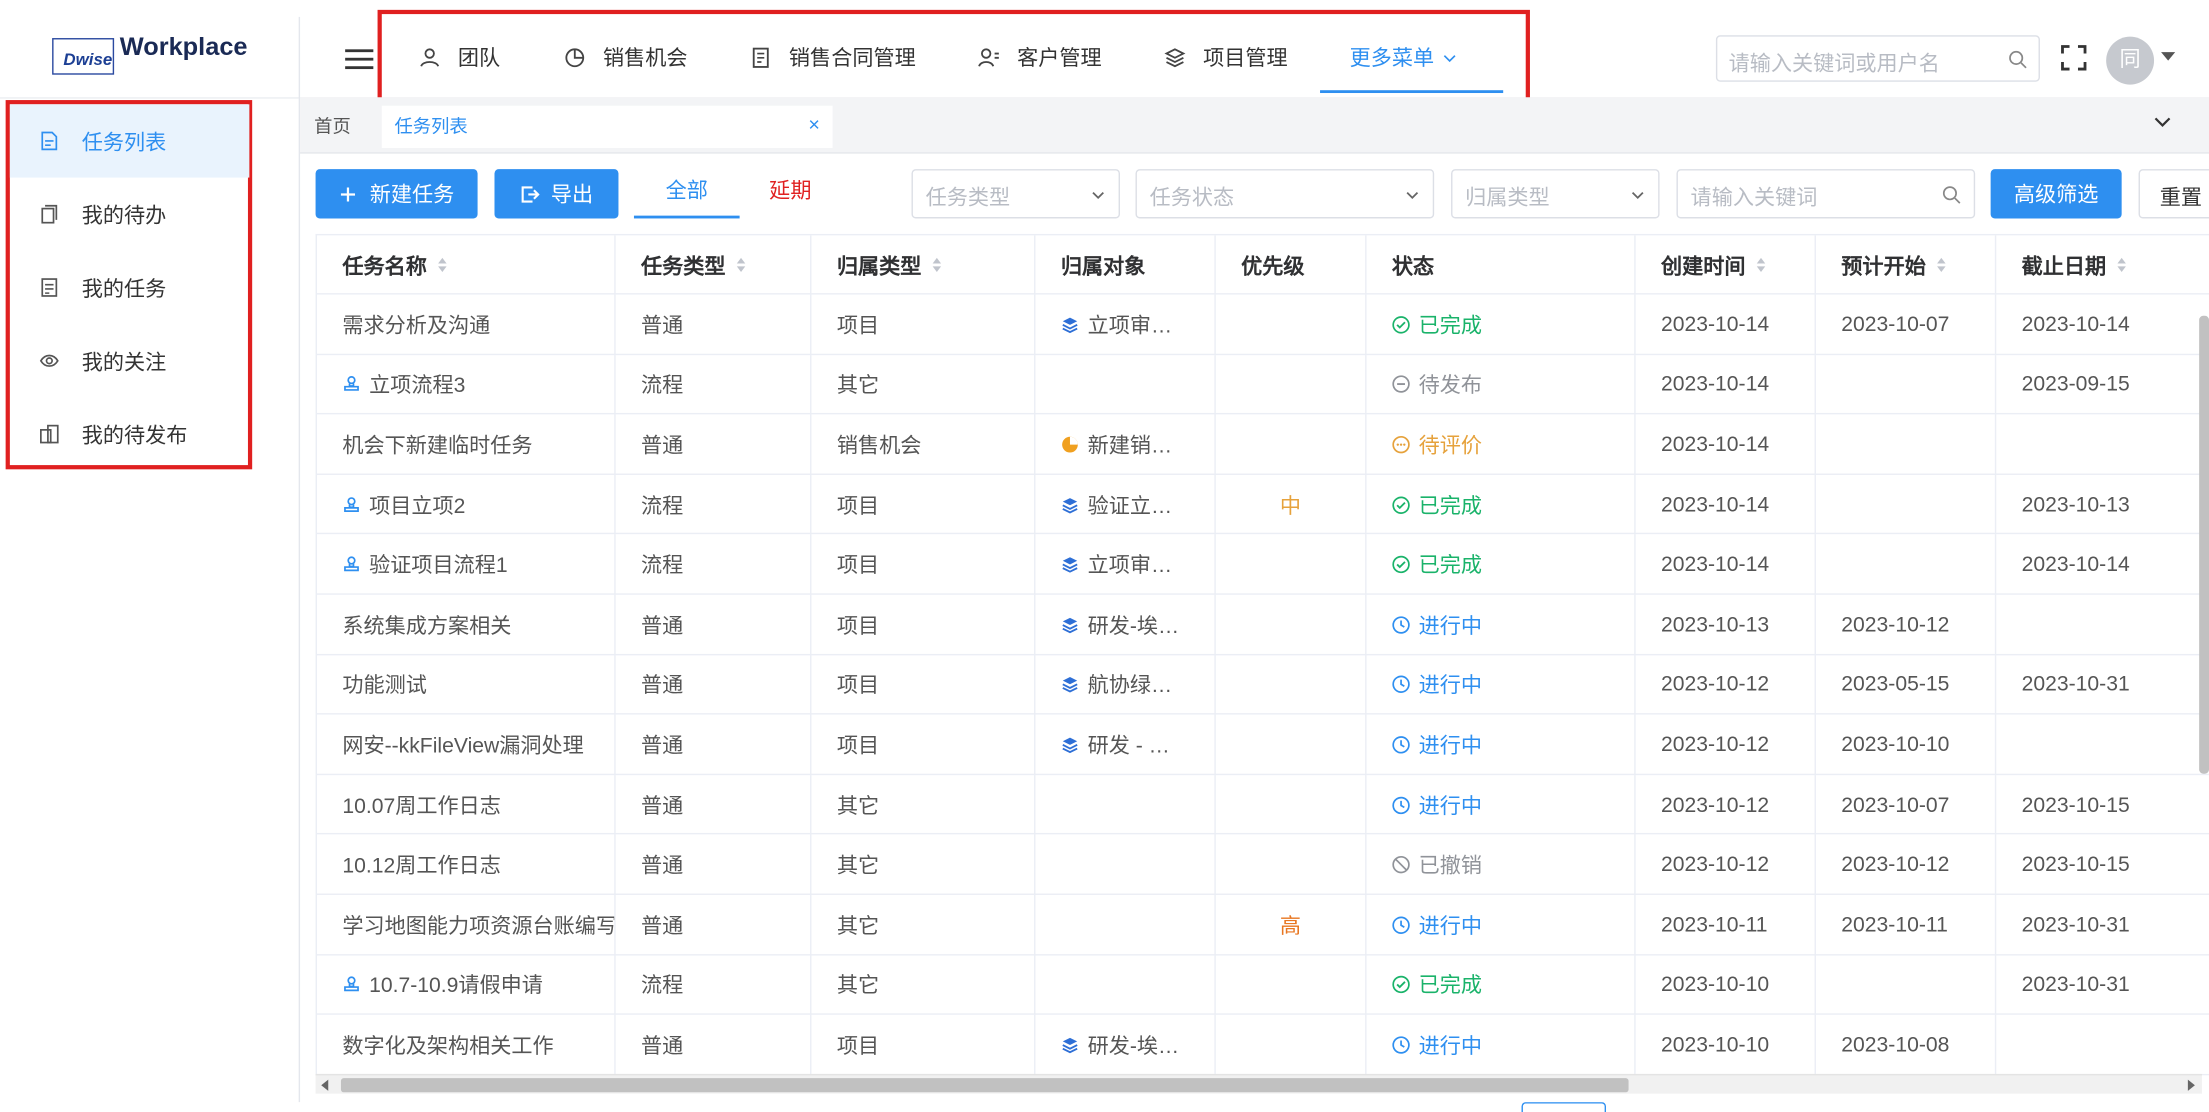 The width and height of the screenshot is (2209, 1112). Describe the element at coordinates (1262, 624) in the screenshot. I see `table-row: 系统集成方案相关 普通 项目 研发-埃… 进行中 2023-10-13 2023-10-12` at that location.